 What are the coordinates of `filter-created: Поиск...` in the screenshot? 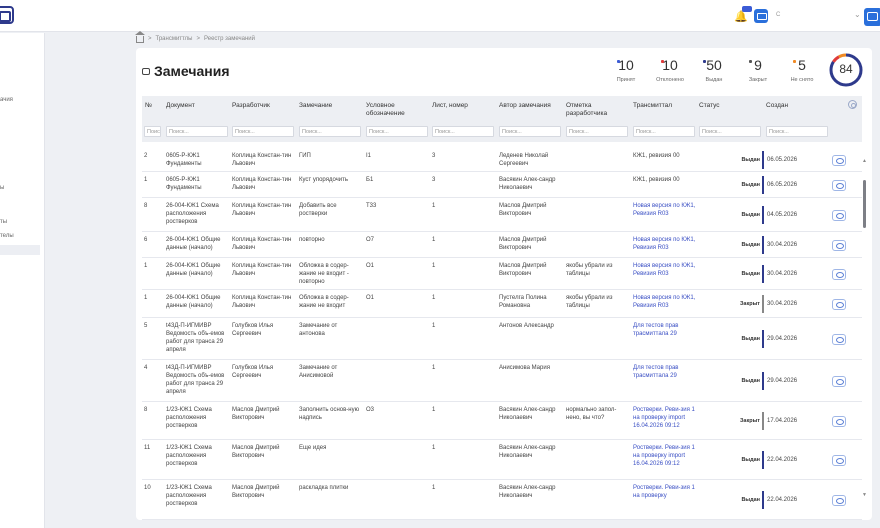 It's located at (797, 131).